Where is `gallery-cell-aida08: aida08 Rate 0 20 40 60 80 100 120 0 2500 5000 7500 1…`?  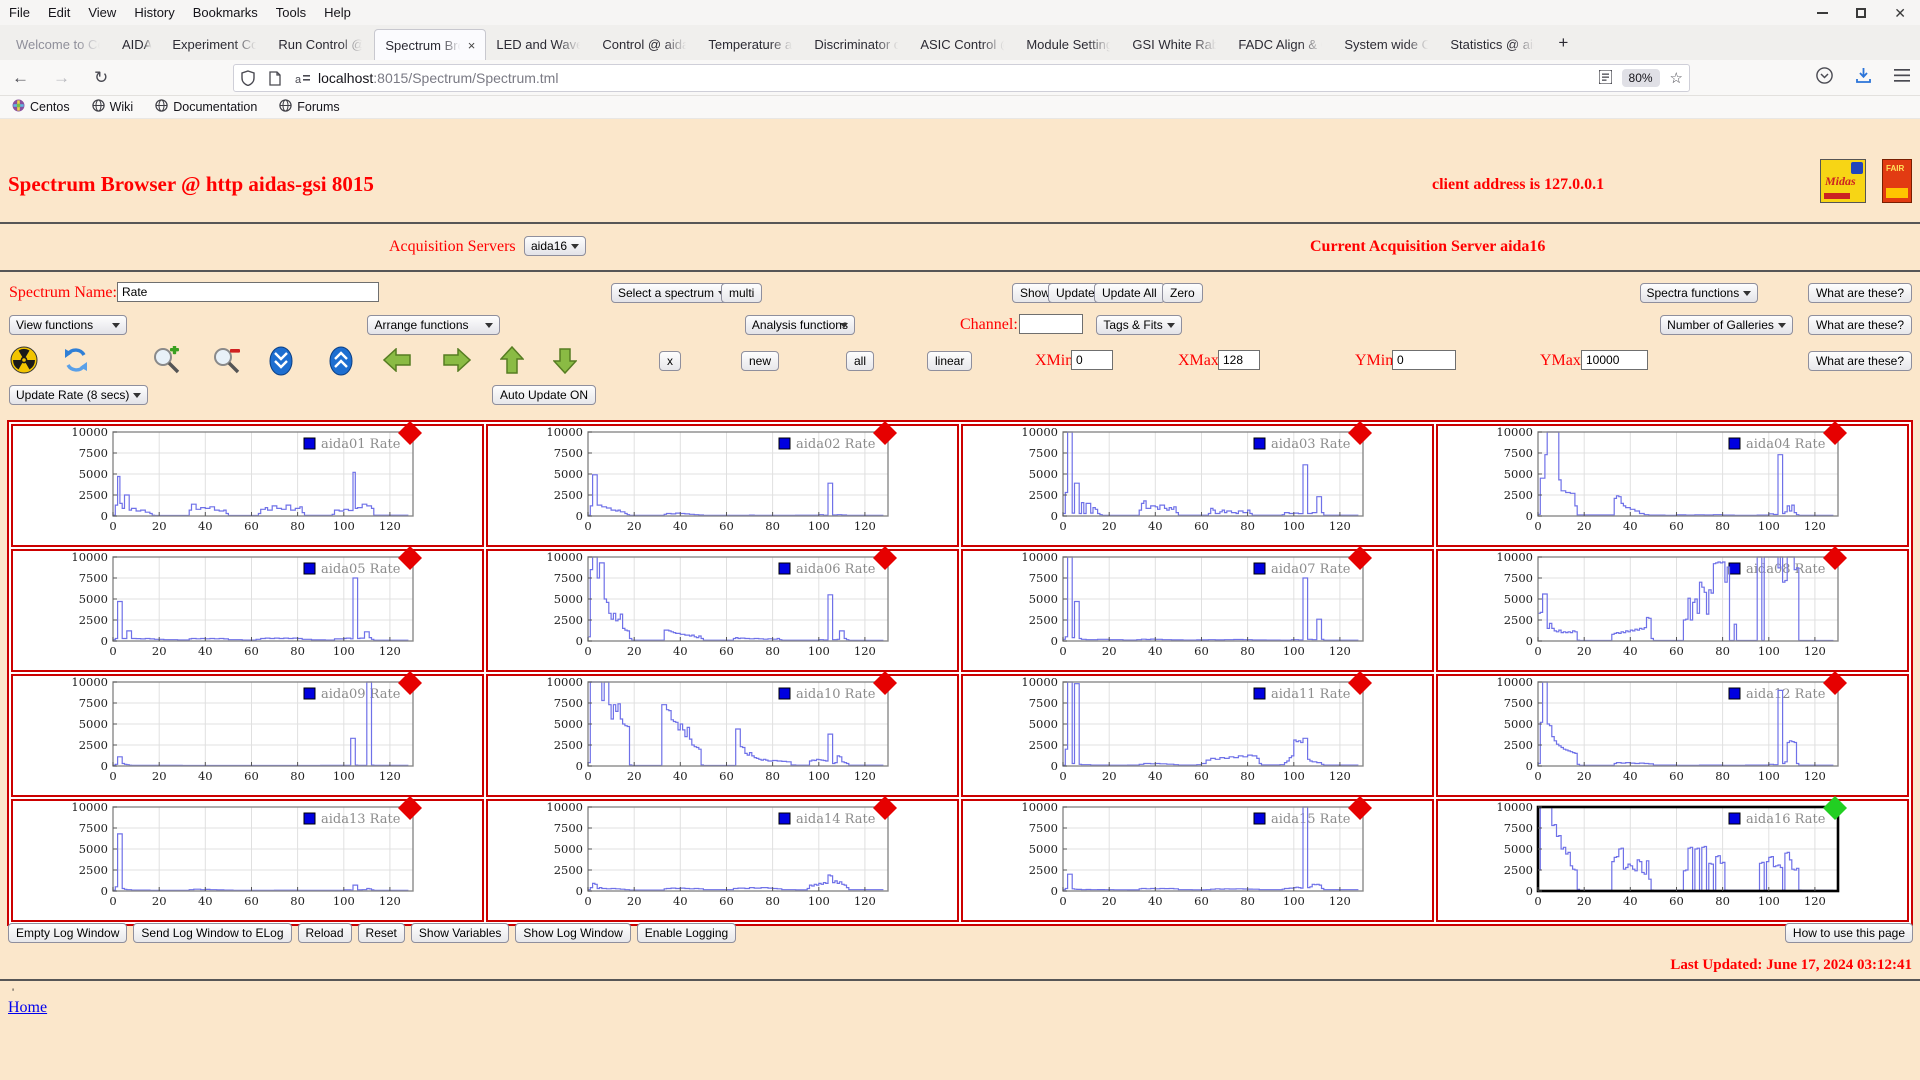 gallery-cell-aida08: aida08 Rate 0 20 40 60 80 100 120 0 2500 5000 7500 1… is located at coordinates (1672, 609).